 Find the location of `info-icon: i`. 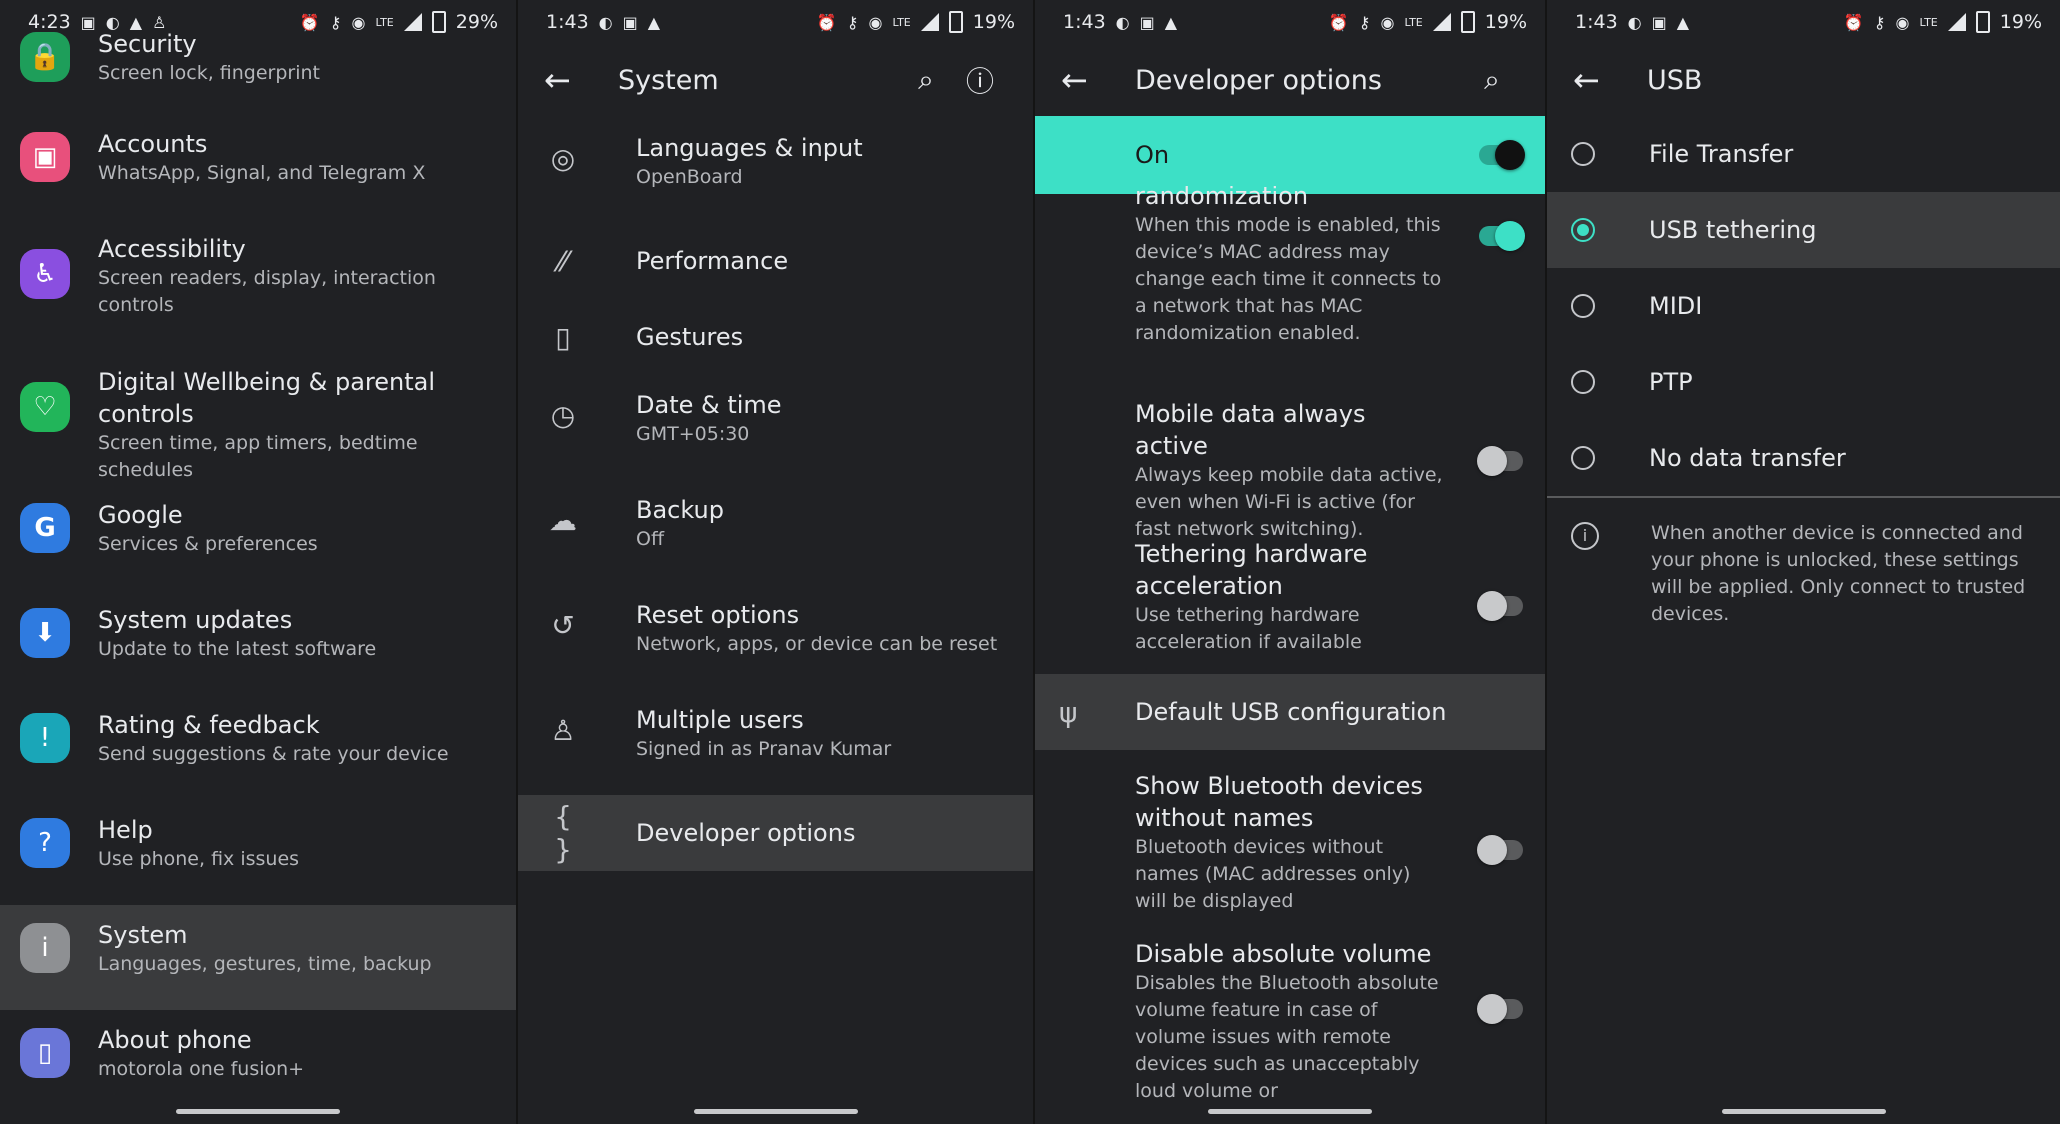

info-icon: i is located at coordinates (1585, 536).